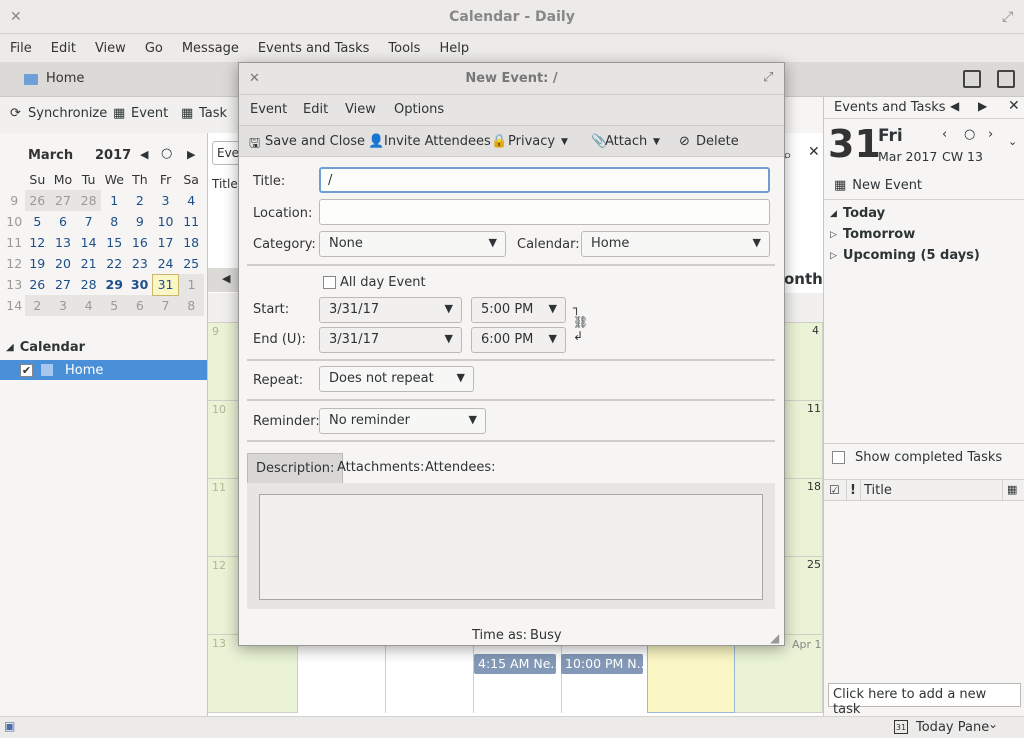 This screenshot has width=1024, height=738. What do you see at coordinates (38, 242) in the screenshot?
I see `minical-day: 12` at bounding box center [38, 242].